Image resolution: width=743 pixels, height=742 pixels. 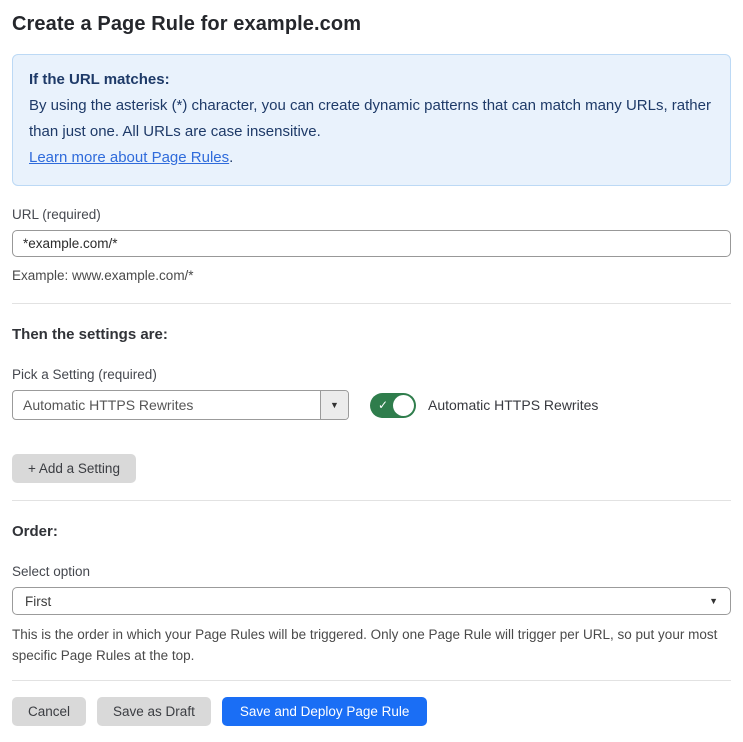 I want to click on divider-settings-order, so click(x=371, y=500).